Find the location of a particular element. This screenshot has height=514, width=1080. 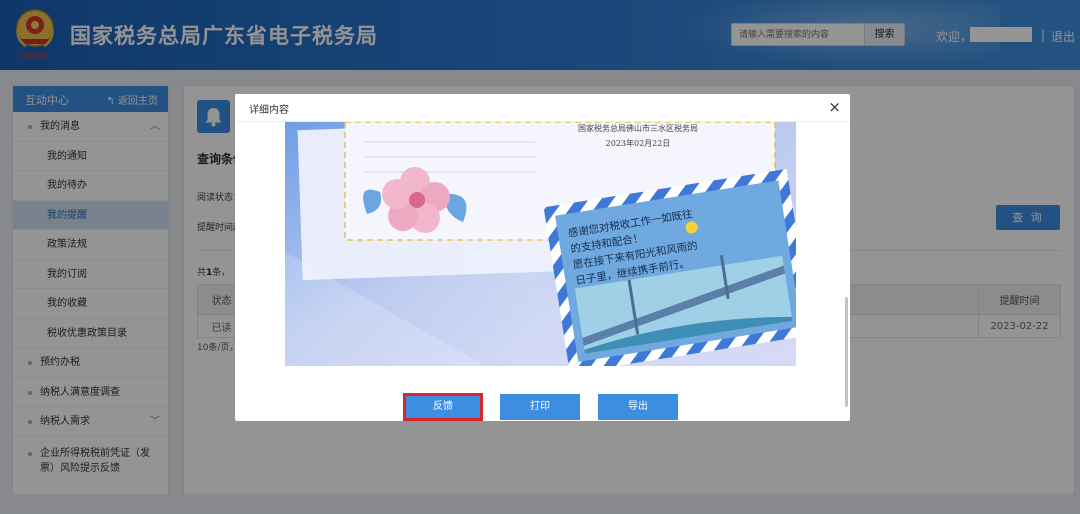

close-icon: × is located at coordinates (834, 107).